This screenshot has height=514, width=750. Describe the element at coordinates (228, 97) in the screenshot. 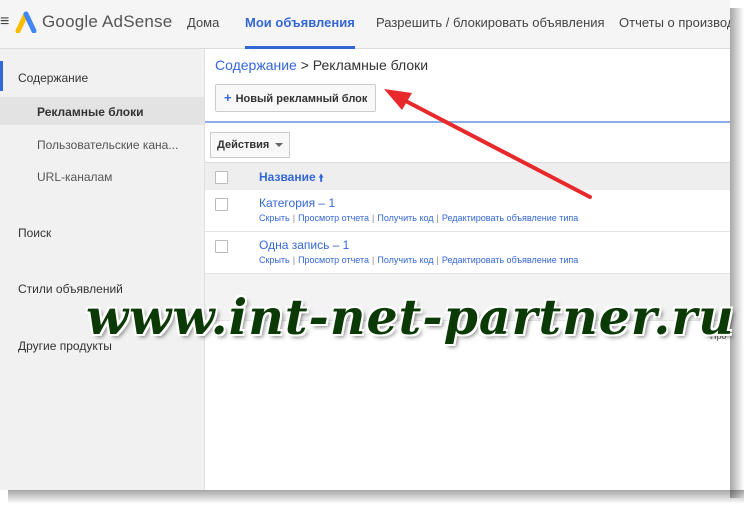

I see `plus-icon: +` at that location.